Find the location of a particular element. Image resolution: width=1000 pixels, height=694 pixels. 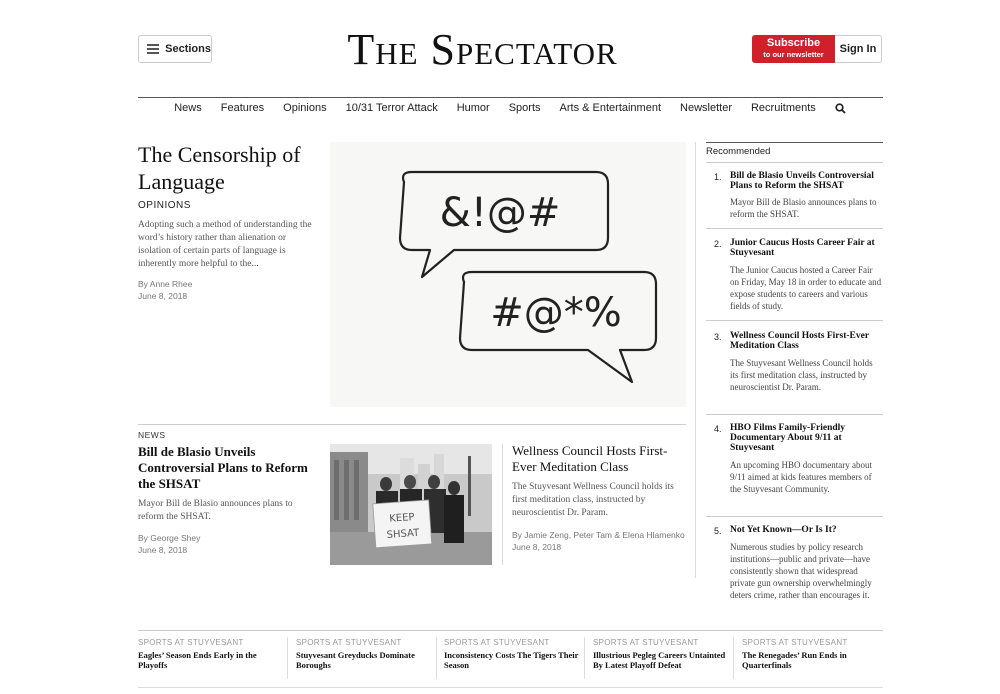

nav-item-news: News is located at coordinates (188, 110).